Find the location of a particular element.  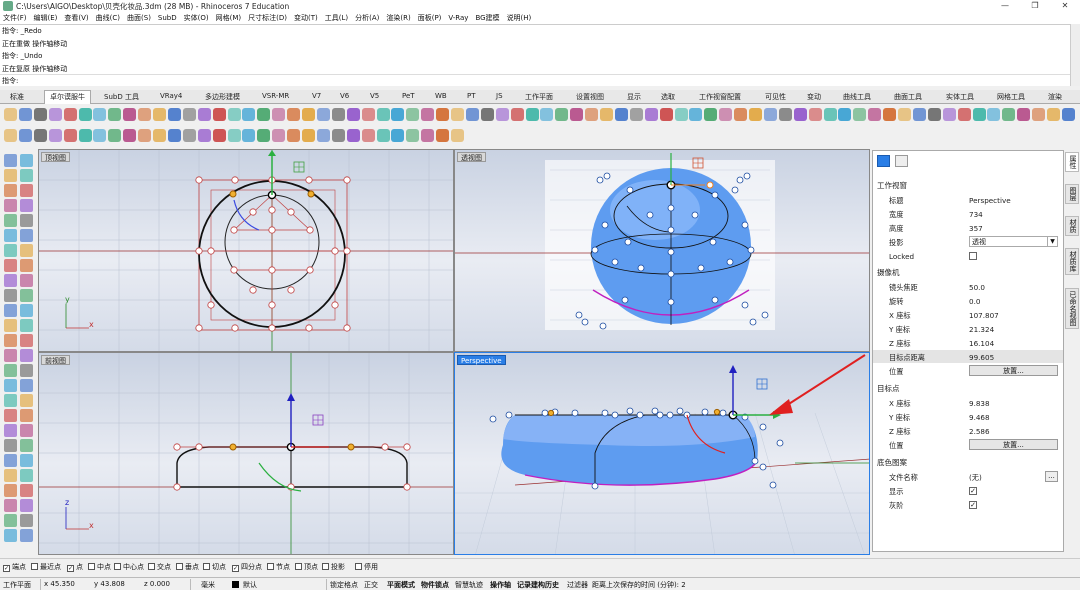

osnap-checkbox is located at coordinates (117, 566).